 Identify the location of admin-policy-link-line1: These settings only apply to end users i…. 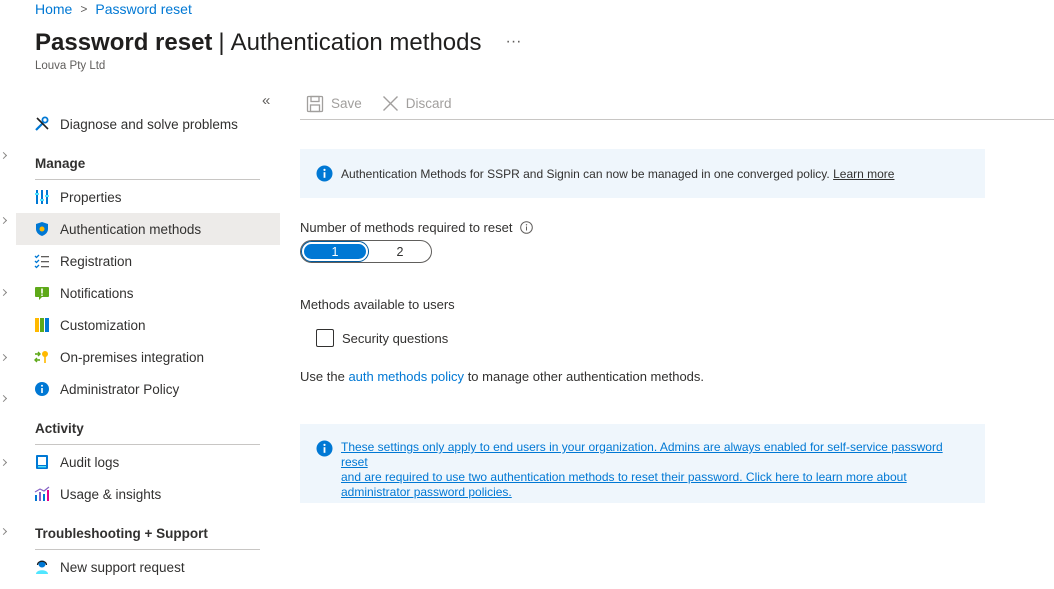
(655, 455).